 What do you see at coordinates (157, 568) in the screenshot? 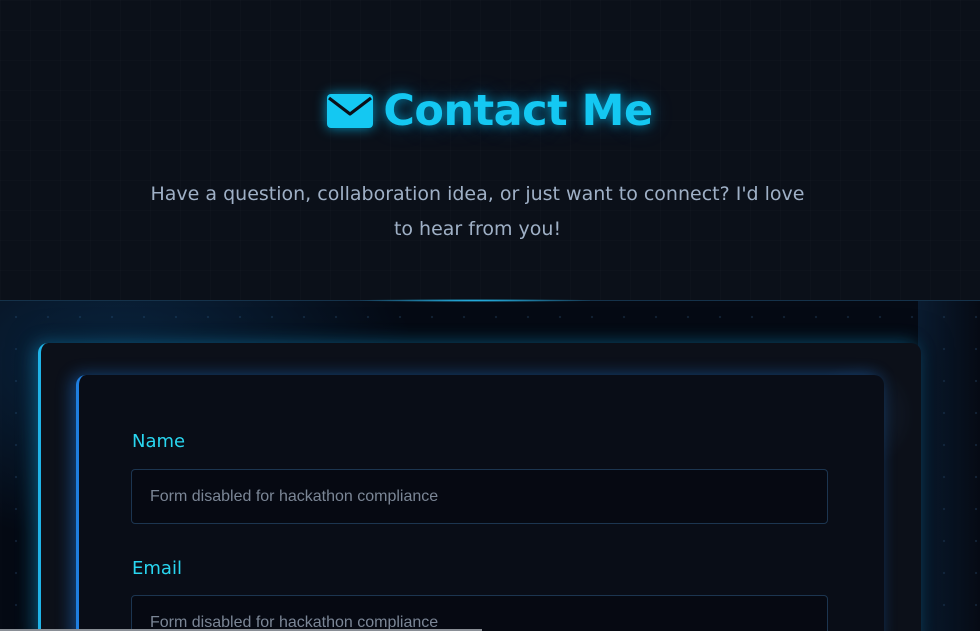
I see `email-label: Email` at bounding box center [157, 568].